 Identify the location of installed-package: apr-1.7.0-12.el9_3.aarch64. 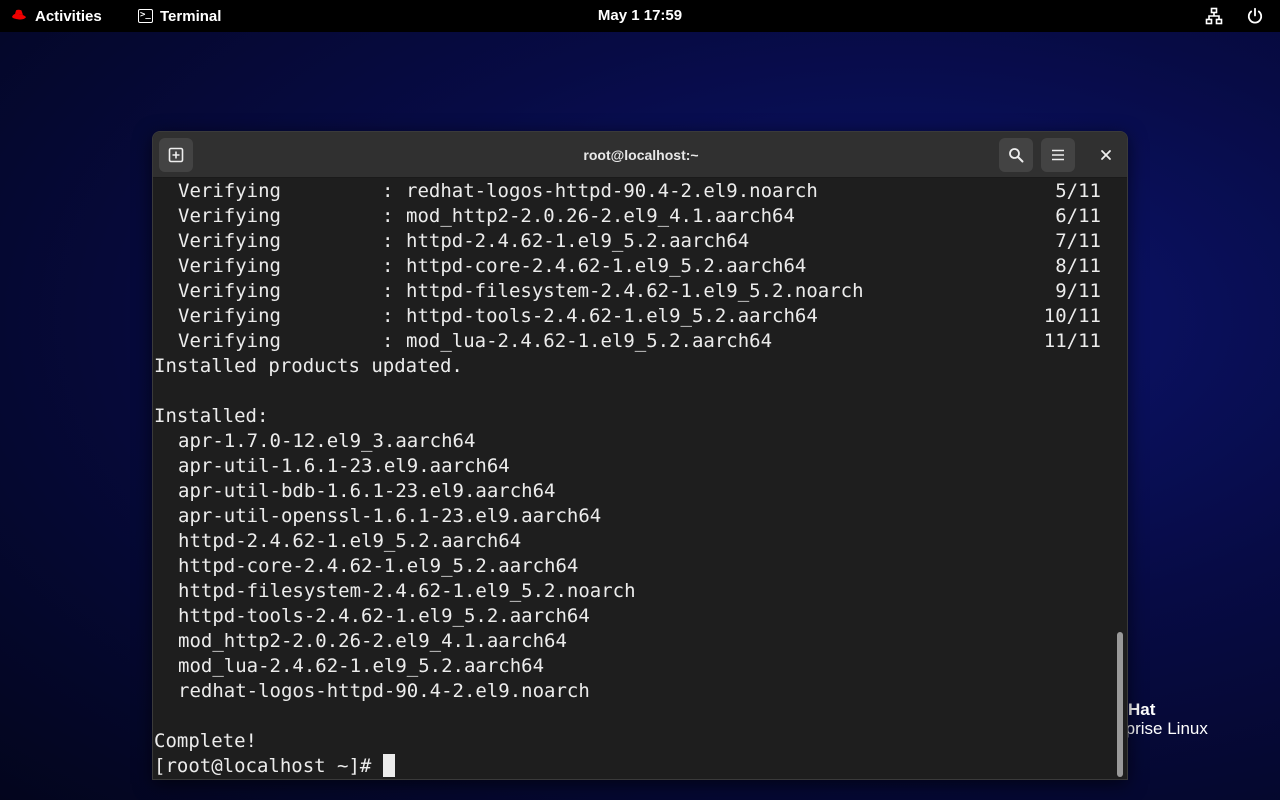
(327, 441).